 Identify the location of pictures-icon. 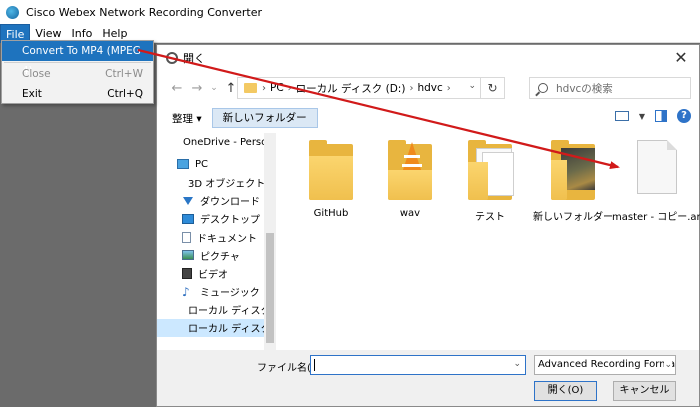
(188, 255).